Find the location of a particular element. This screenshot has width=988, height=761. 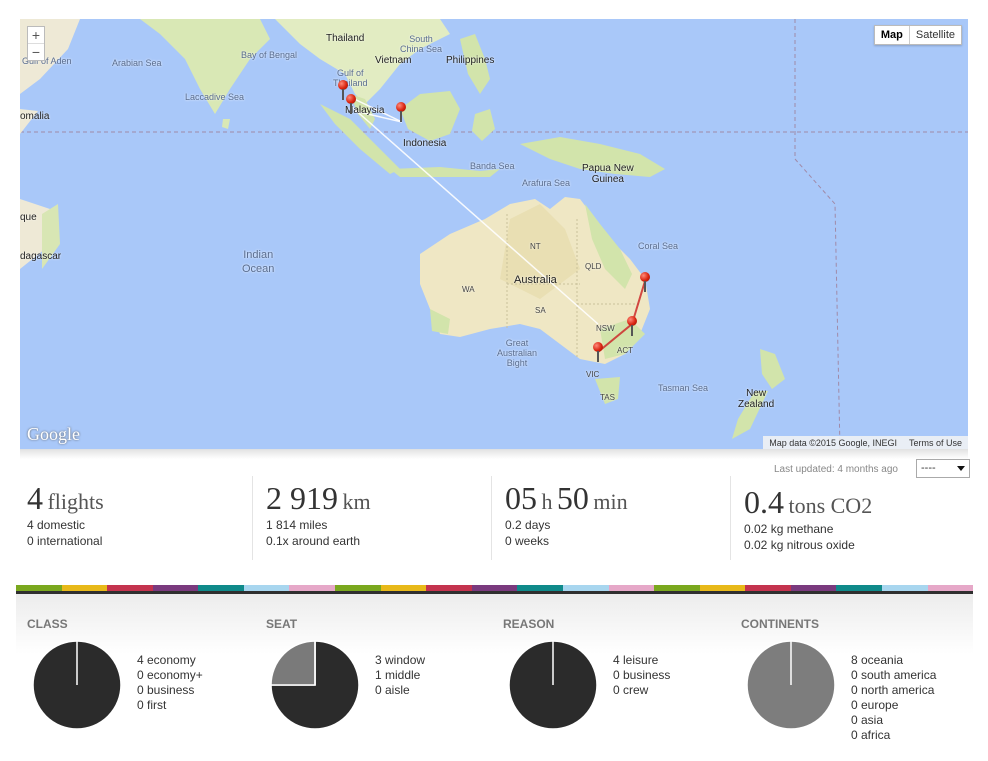

pin-marker-sydney is located at coordinates (632, 326).